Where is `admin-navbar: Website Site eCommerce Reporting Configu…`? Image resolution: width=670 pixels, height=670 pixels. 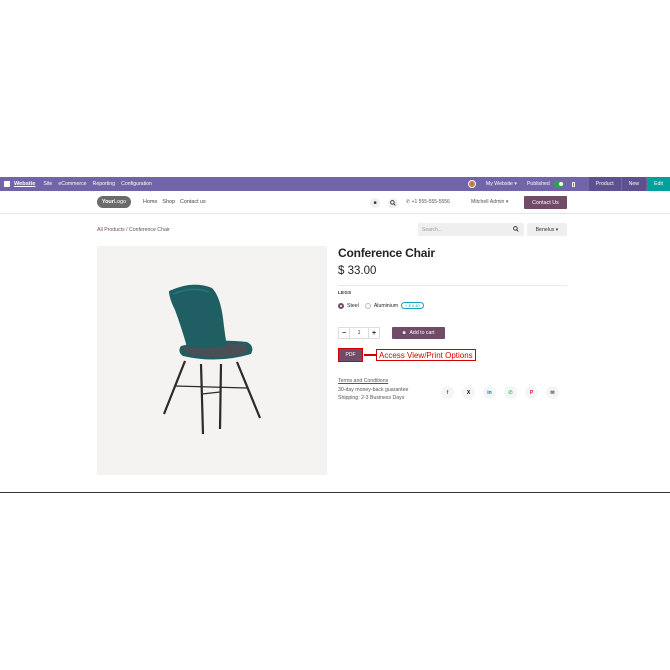
admin-navbar: Website Site eCommerce Reporting Configu… is located at coordinates (335, 184).